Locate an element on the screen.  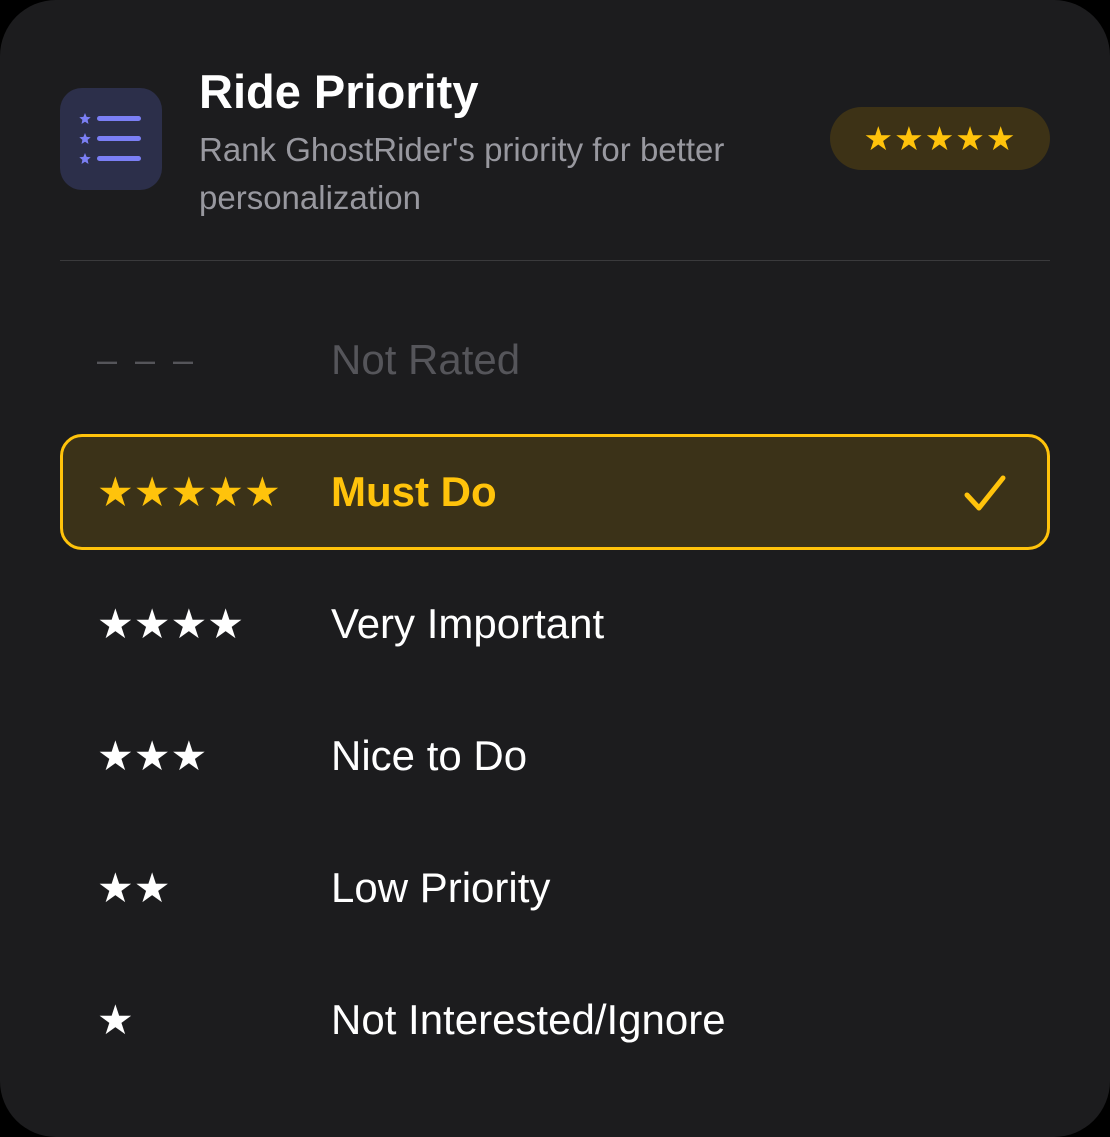
header-divider is located at coordinates (555, 260).